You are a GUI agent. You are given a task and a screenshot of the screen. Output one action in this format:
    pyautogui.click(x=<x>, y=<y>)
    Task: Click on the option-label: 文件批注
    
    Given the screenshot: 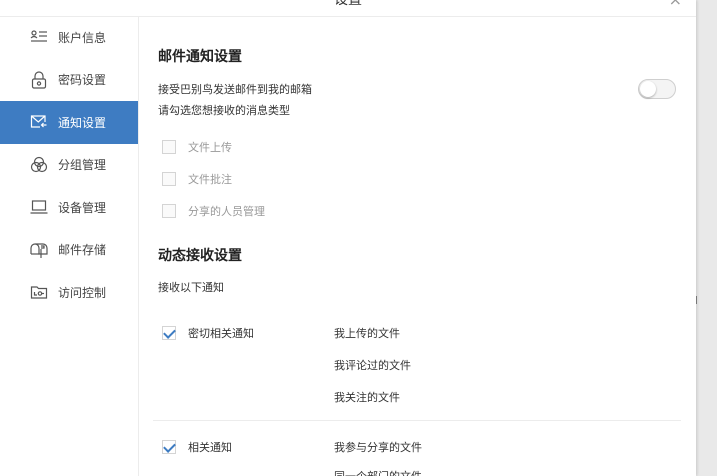 What is the action you would take?
    pyautogui.click(x=210, y=179)
    